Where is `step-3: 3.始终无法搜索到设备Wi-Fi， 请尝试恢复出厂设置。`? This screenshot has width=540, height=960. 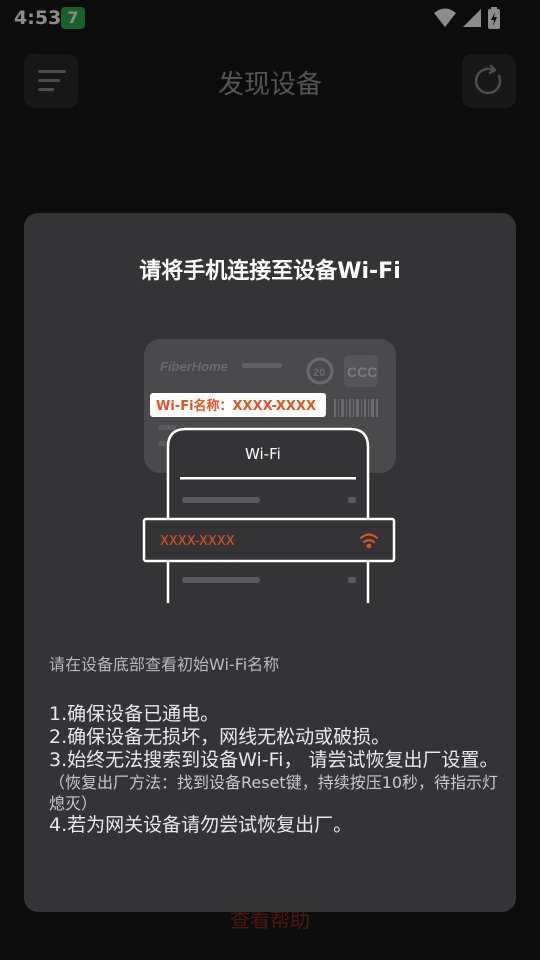
step-3: 3.始终无法搜索到设备Wi-Fi， 请尝试恢复出厂设置。 is located at coordinates (274, 760).